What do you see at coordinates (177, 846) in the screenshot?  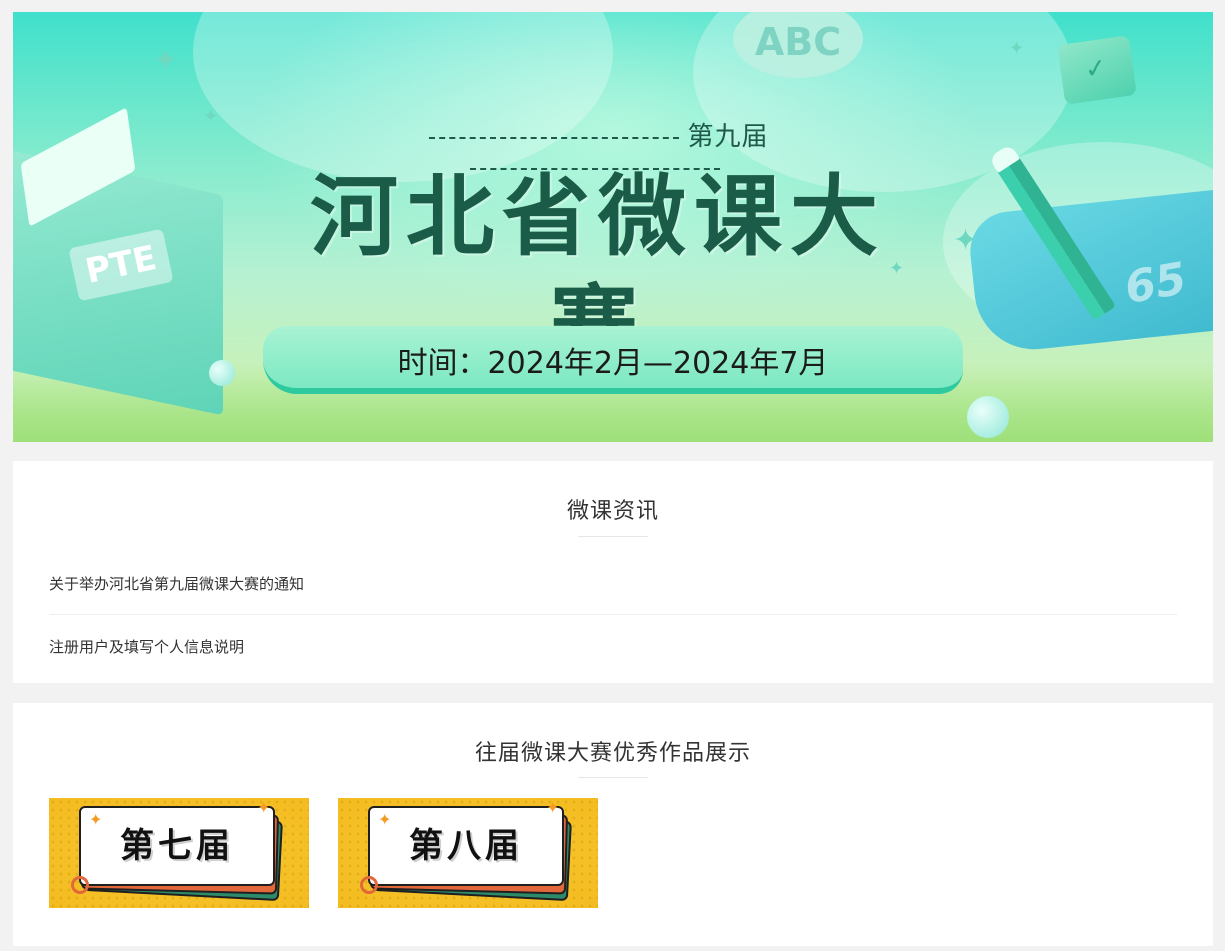 I see `work-tile-label: 第七届` at bounding box center [177, 846].